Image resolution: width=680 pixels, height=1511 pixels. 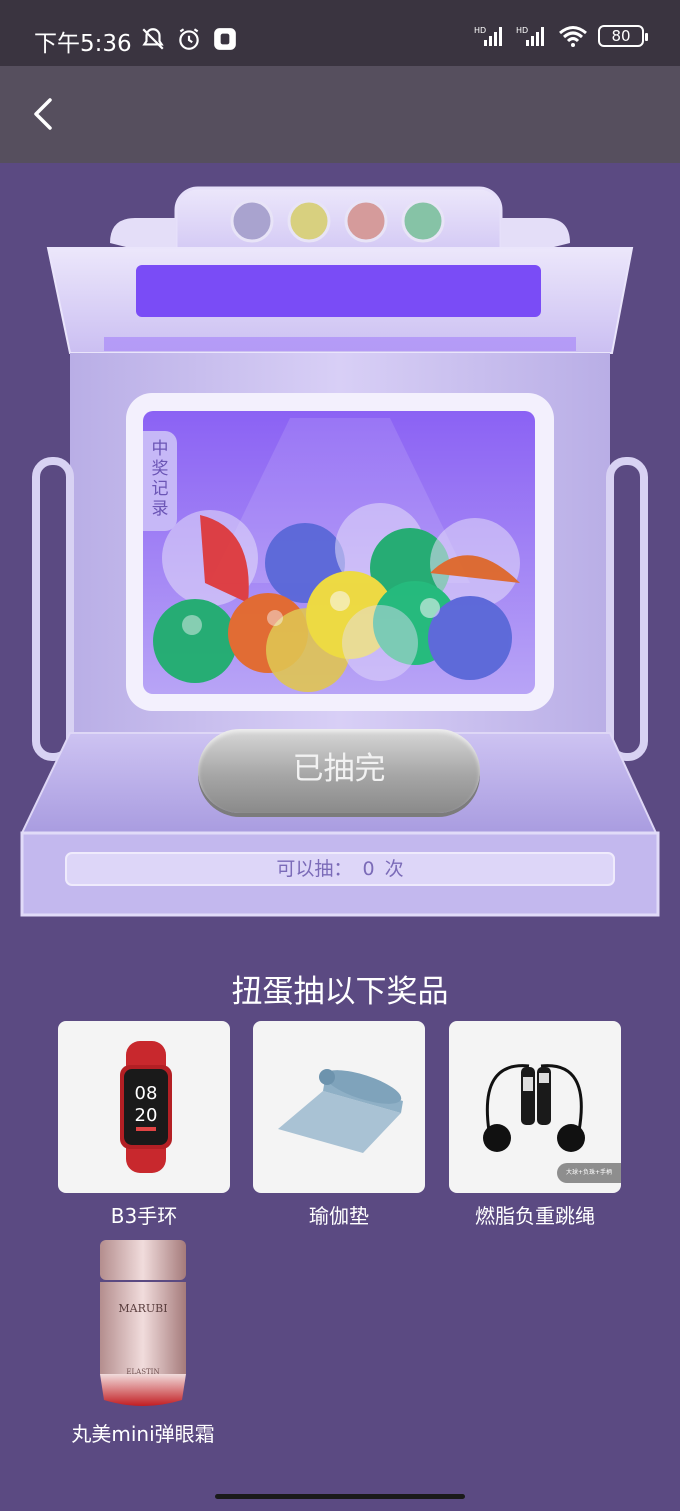 What do you see at coordinates (535, 1216) in the screenshot?
I see `prize-name-jump-rope: 燃脂负重跳绳` at bounding box center [535, 1216].